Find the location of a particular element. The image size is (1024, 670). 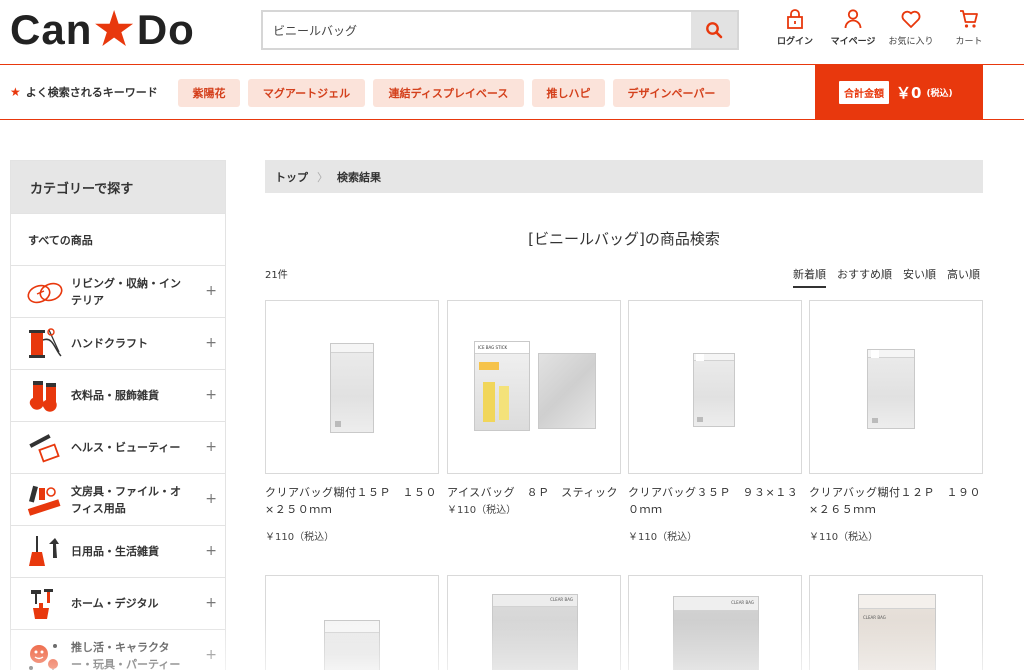

heart-icon is located at coordinates (911, 19).